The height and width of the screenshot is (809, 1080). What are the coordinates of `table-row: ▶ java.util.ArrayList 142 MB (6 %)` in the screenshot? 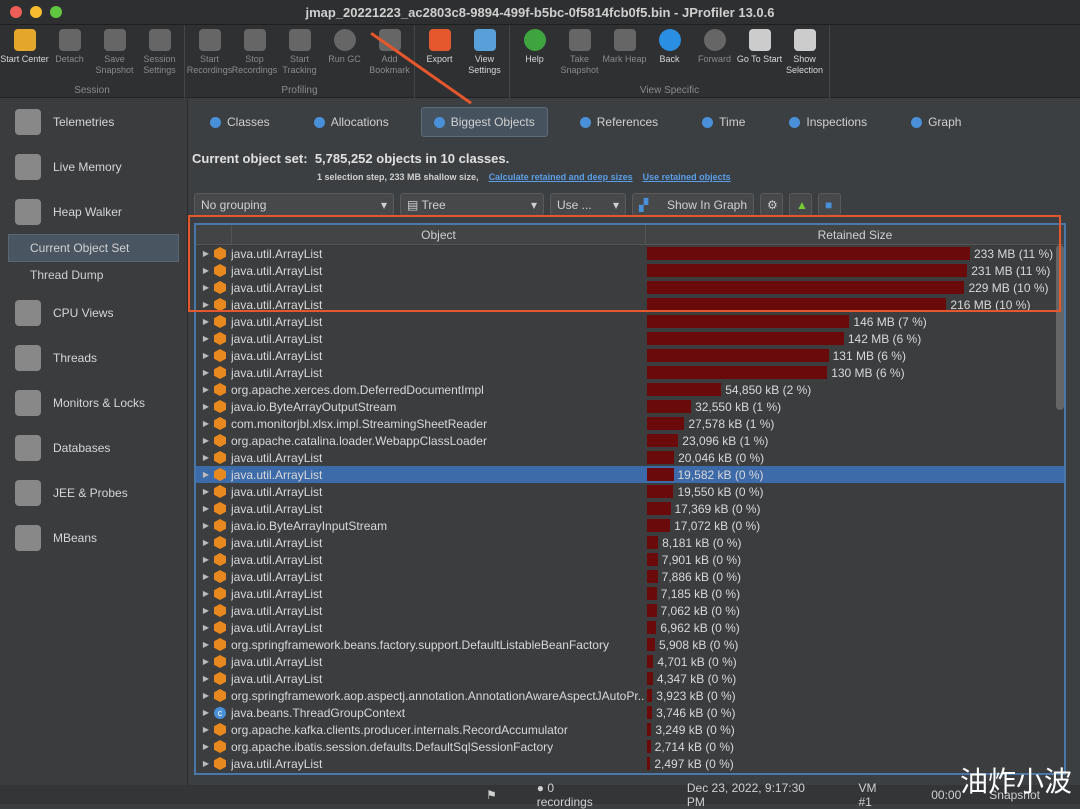 It's located at (630, 338).